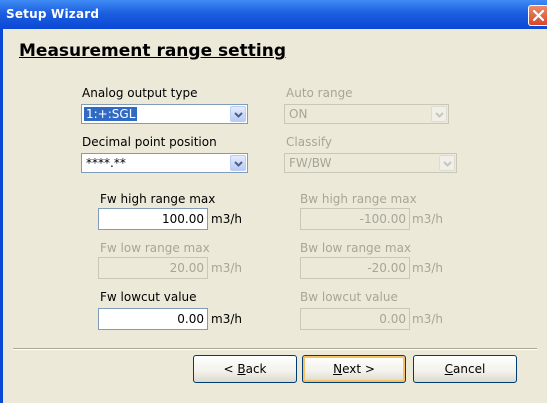  I want to click on next-button: Next >, so click(354, 369).